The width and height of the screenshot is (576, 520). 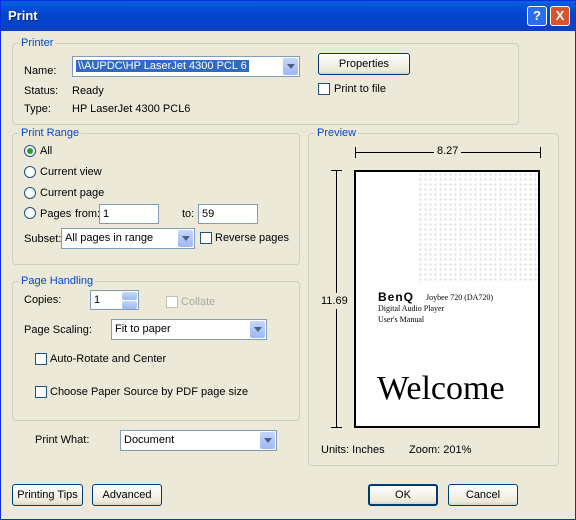 What do you see at coordinates (441, 388) in the screenshot?
I see `preview-headline: Welcome` at bounding box center [441, 388].